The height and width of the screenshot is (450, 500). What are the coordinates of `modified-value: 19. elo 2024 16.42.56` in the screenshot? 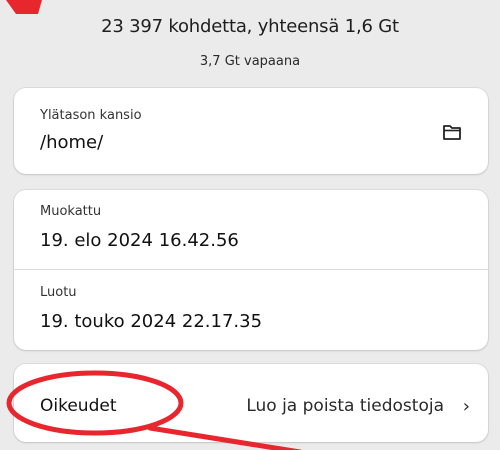 It's located at (139, 240).